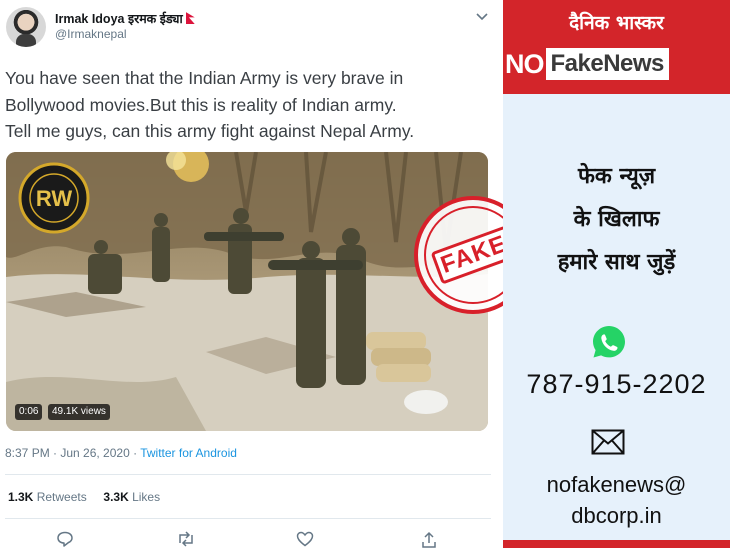  I want to click on reply-icon, so click(65, 539).